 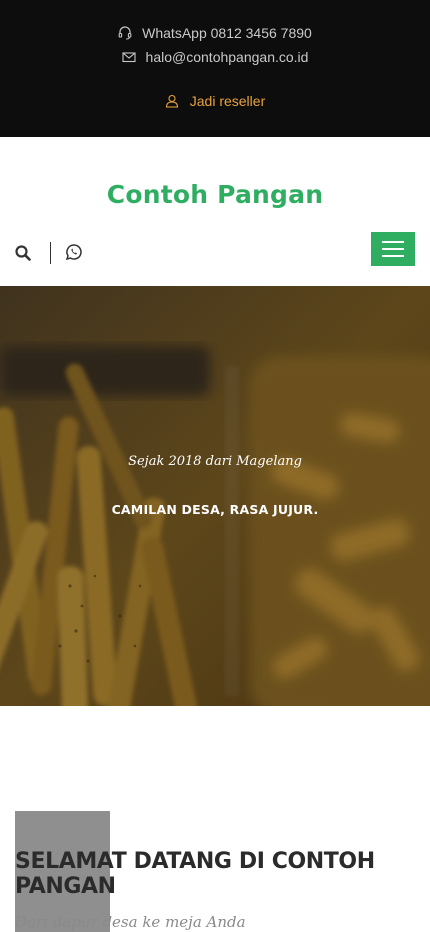 I want to click on search-icon, so click(x=23, y=253).